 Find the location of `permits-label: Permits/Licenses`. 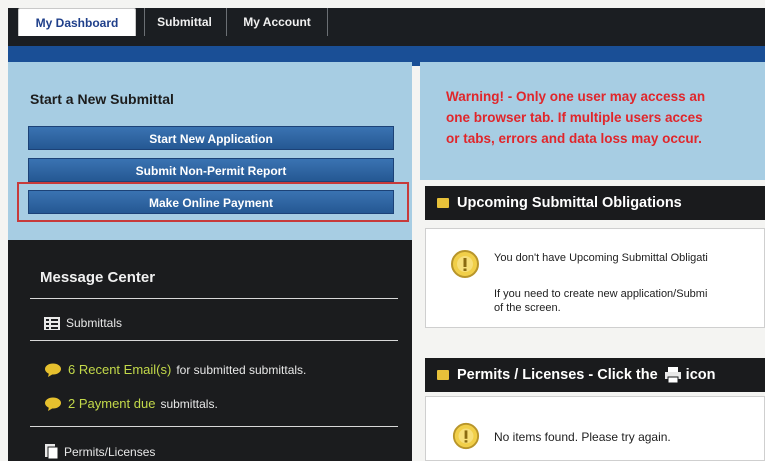

permits-label: Permits/Licenses is located at coordinates (110, 451).